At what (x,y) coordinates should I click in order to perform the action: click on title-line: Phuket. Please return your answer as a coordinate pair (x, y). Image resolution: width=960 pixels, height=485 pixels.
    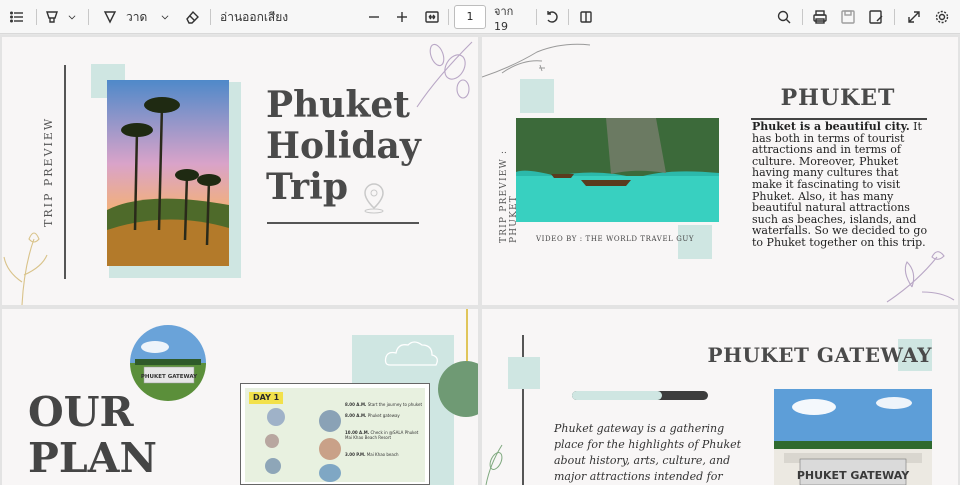
    Looking at the image, I should click on (338, 105).